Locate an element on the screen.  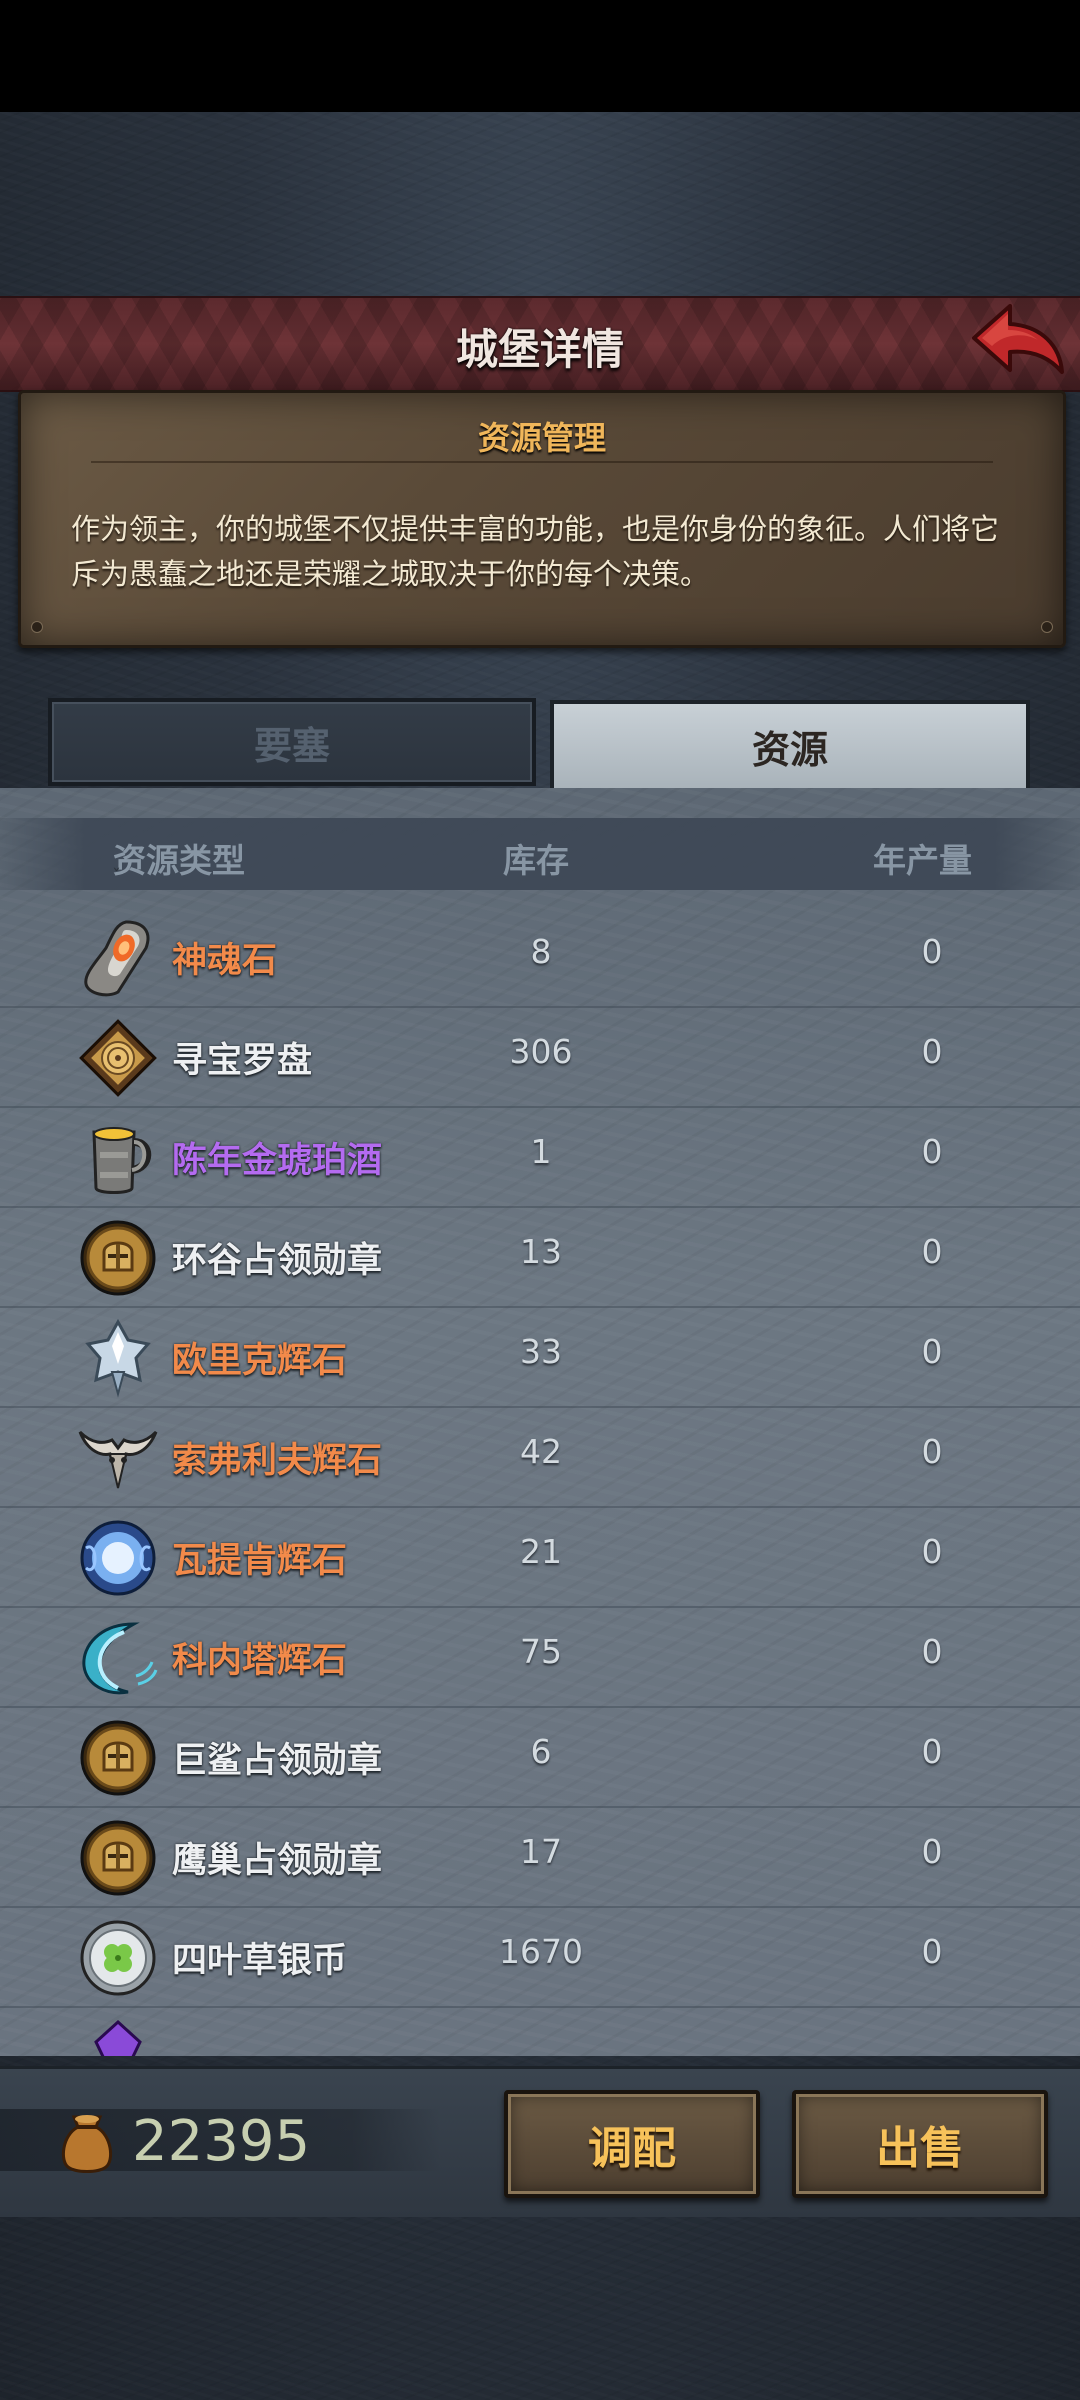
panel-title: 资源管理 is located at coordinates (541, 438).